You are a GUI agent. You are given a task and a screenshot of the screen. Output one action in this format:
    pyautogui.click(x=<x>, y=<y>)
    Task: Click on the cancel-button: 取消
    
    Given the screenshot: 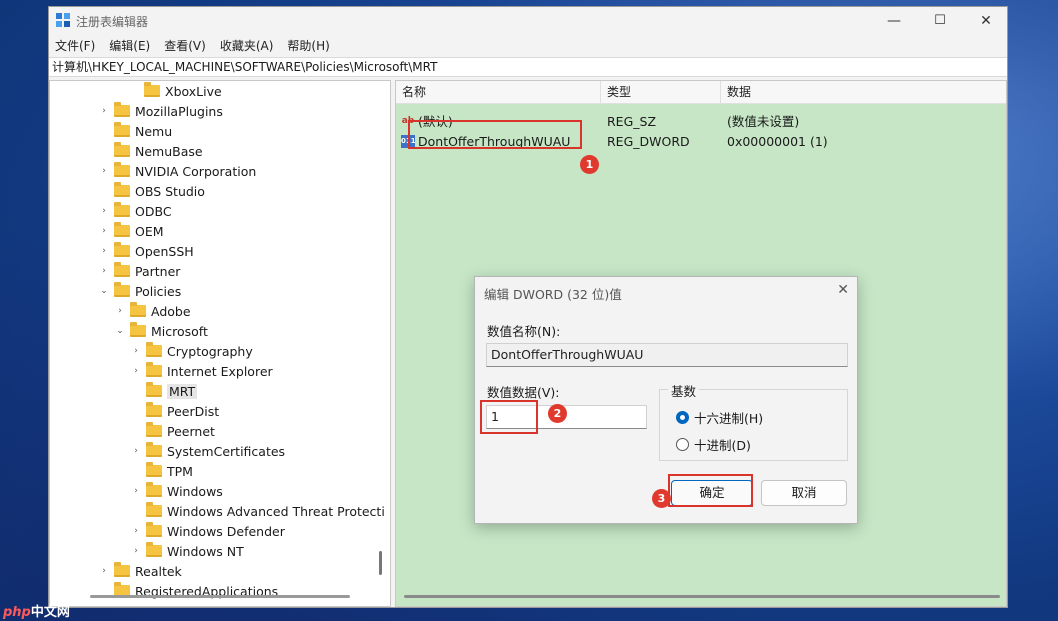 What is the action you would take?
    pyautogui.click(x=804, y=493)
    